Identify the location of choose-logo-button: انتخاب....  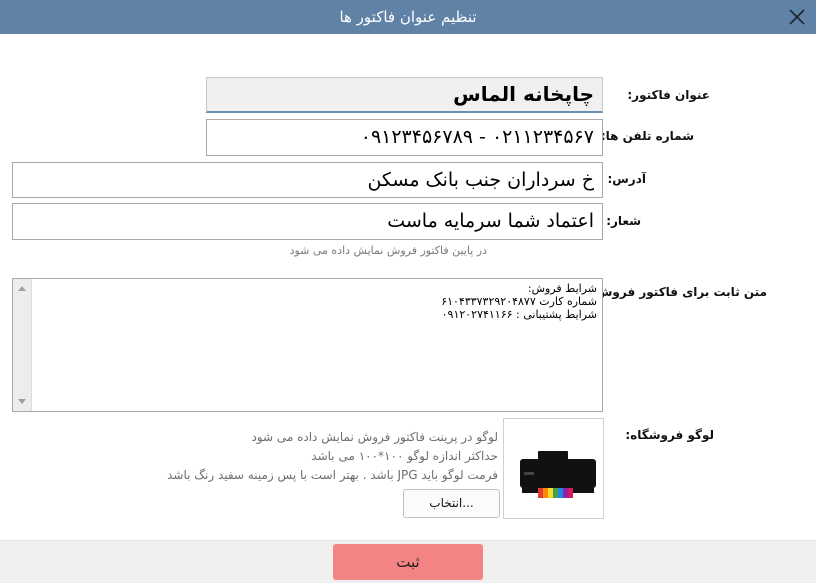
(451, 503).